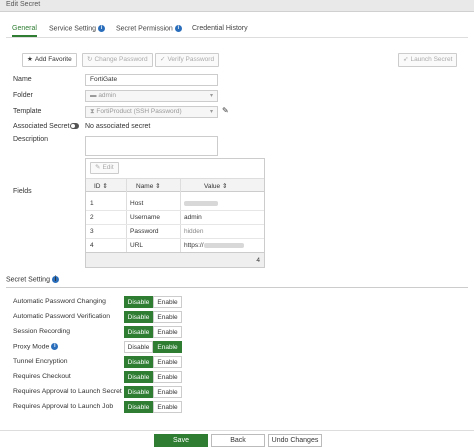 This screenshot has height=448, width=474. I want to click on folder-label: Folder, so click(23, 95).